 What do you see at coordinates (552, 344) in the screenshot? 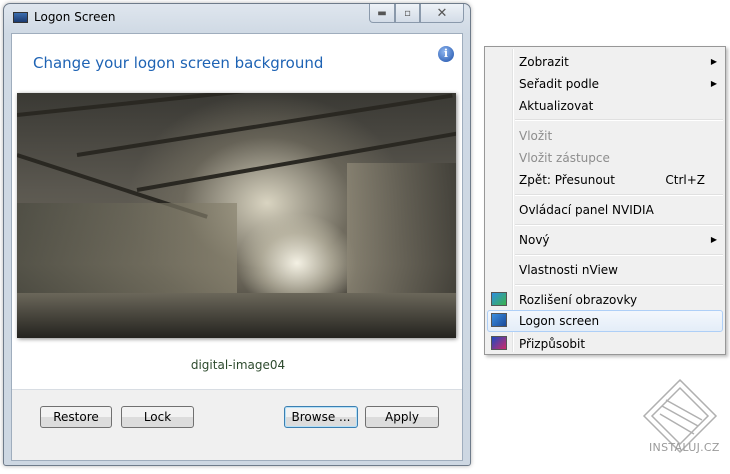
I see `menu-item-label: Přizpůsobit` at bounding box center [552, 344].